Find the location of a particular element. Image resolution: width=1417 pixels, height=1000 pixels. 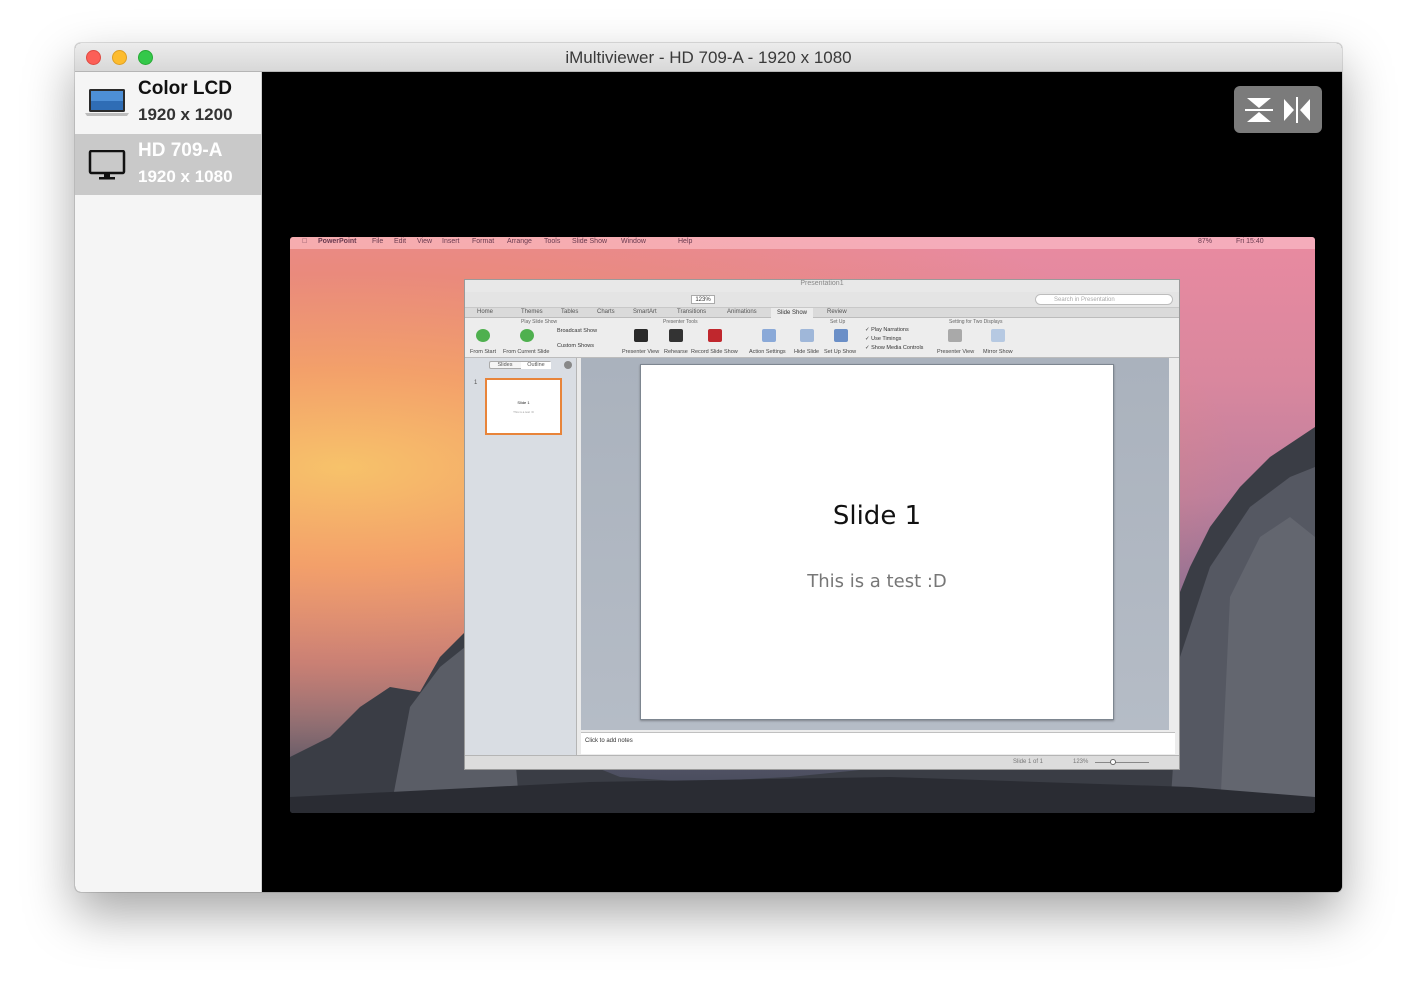

presenter-view-button: Presenter View is located at coordinates (640, 352).